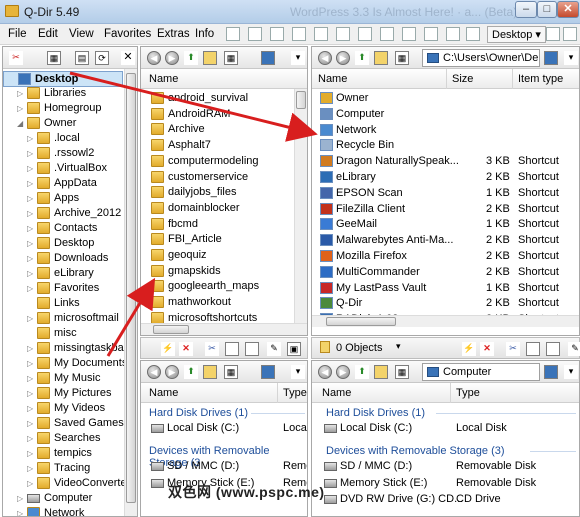 The image size is (580, 517). I want to click on favorites-icon, so click(453, 34).